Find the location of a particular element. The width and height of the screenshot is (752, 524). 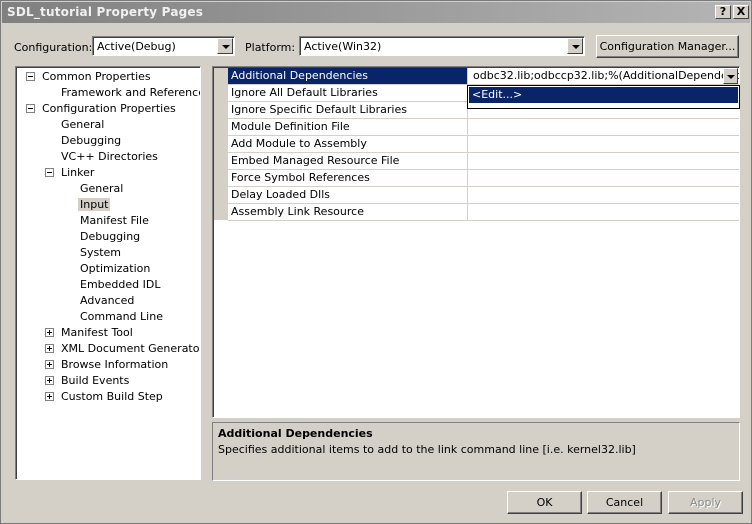

property-row: Assembly Link Resource is located at coordinates (483, 212).